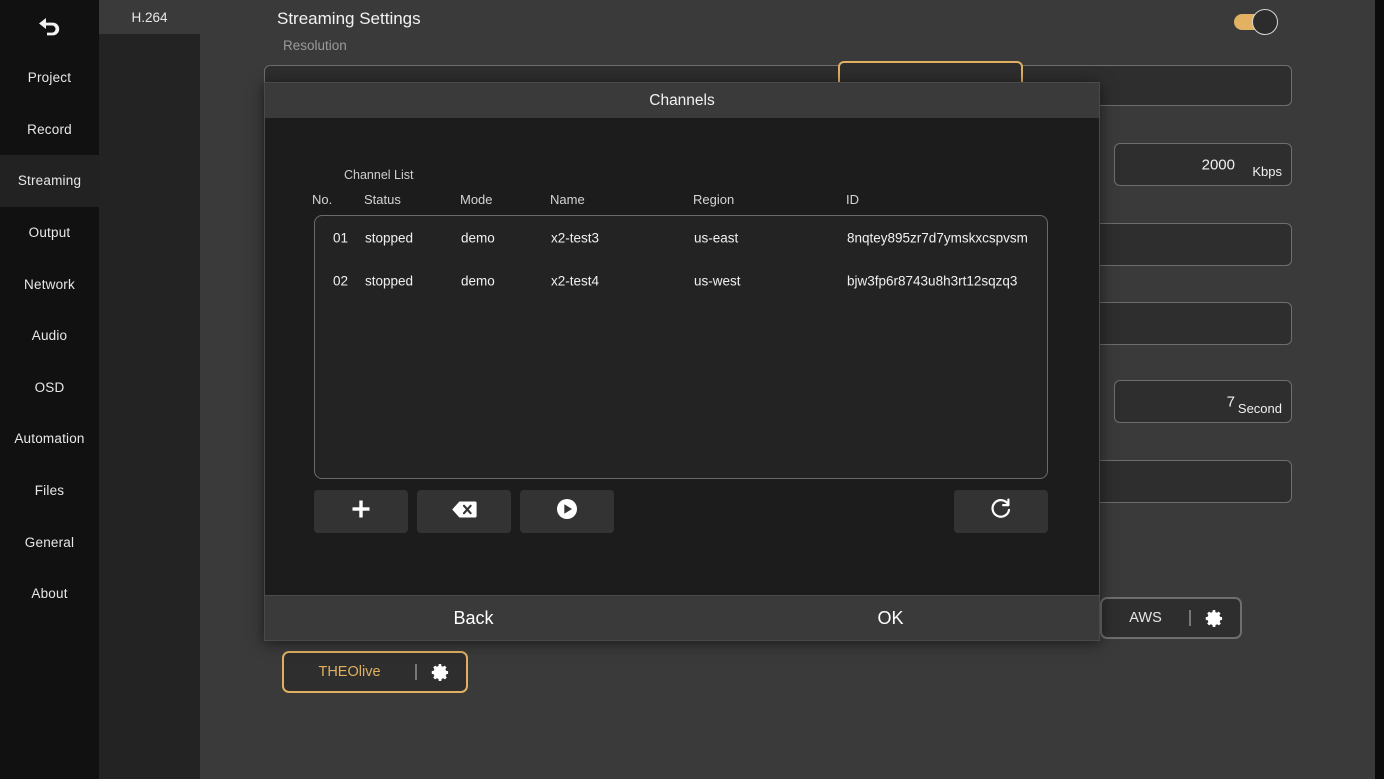 The image size is (1384, 779). I want to click on dialog-titlebar: Channels, so click(682, 100).